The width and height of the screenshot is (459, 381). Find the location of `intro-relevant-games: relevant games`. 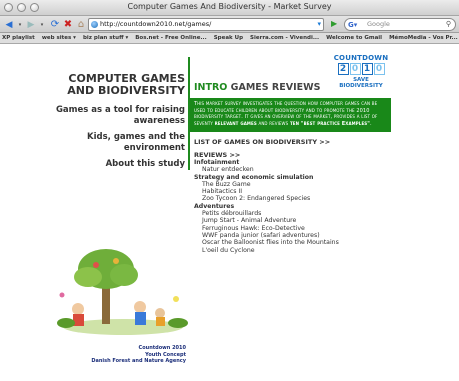

intro-relevant-games: relevant games is located at coordinates (235, 123).